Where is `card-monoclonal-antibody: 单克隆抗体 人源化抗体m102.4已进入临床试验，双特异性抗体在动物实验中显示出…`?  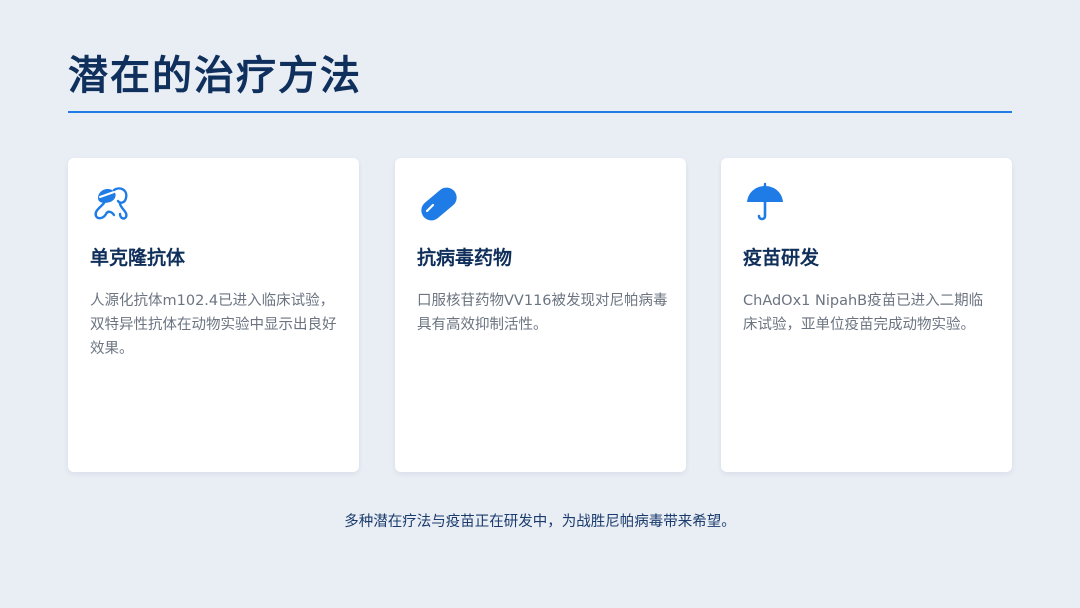
card-monoclonal-antibody: 单克隆抗体 人源化抗体m102.4已进入临床试验，双特异性抗体在动物实验中显示出… is located at coordinates (213, 315).